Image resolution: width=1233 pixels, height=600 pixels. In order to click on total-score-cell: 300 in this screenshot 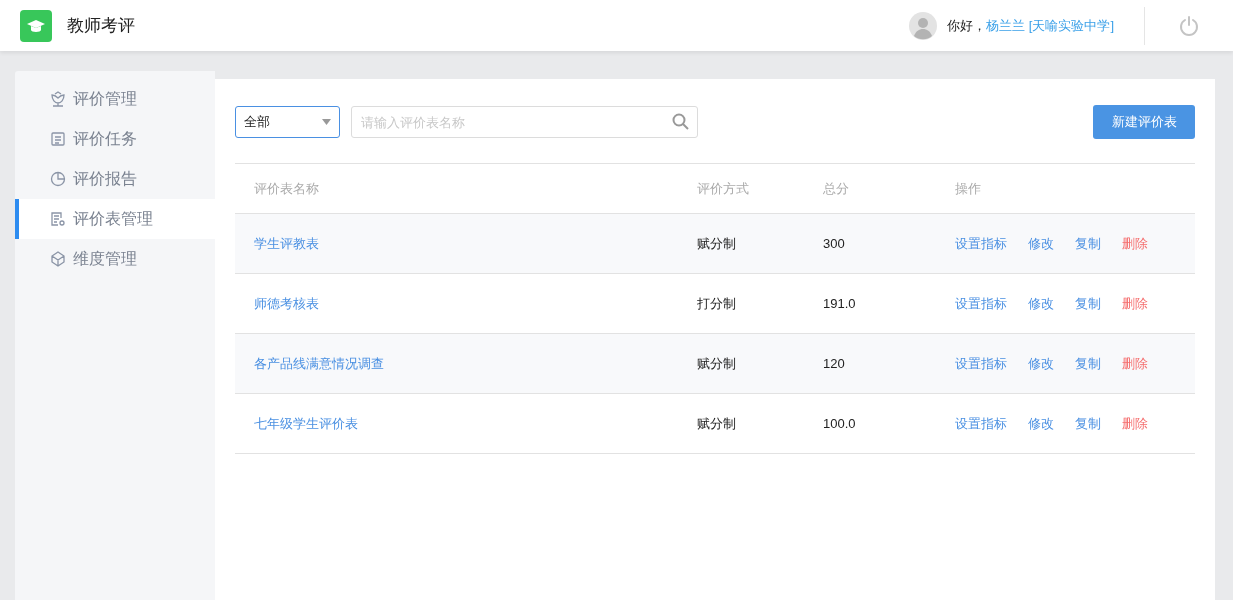, I will do `click(834, 243)`.